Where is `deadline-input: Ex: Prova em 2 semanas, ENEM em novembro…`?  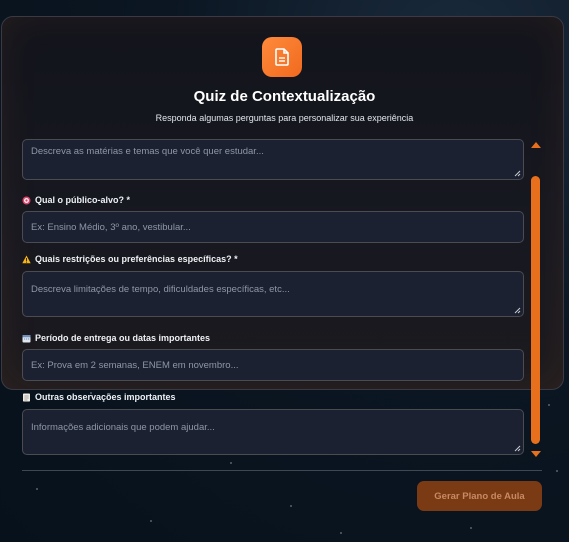
deadline-input: Ex: Prova em 2 semanas, ENEM em novembro… is located at coordinates (273, 365).